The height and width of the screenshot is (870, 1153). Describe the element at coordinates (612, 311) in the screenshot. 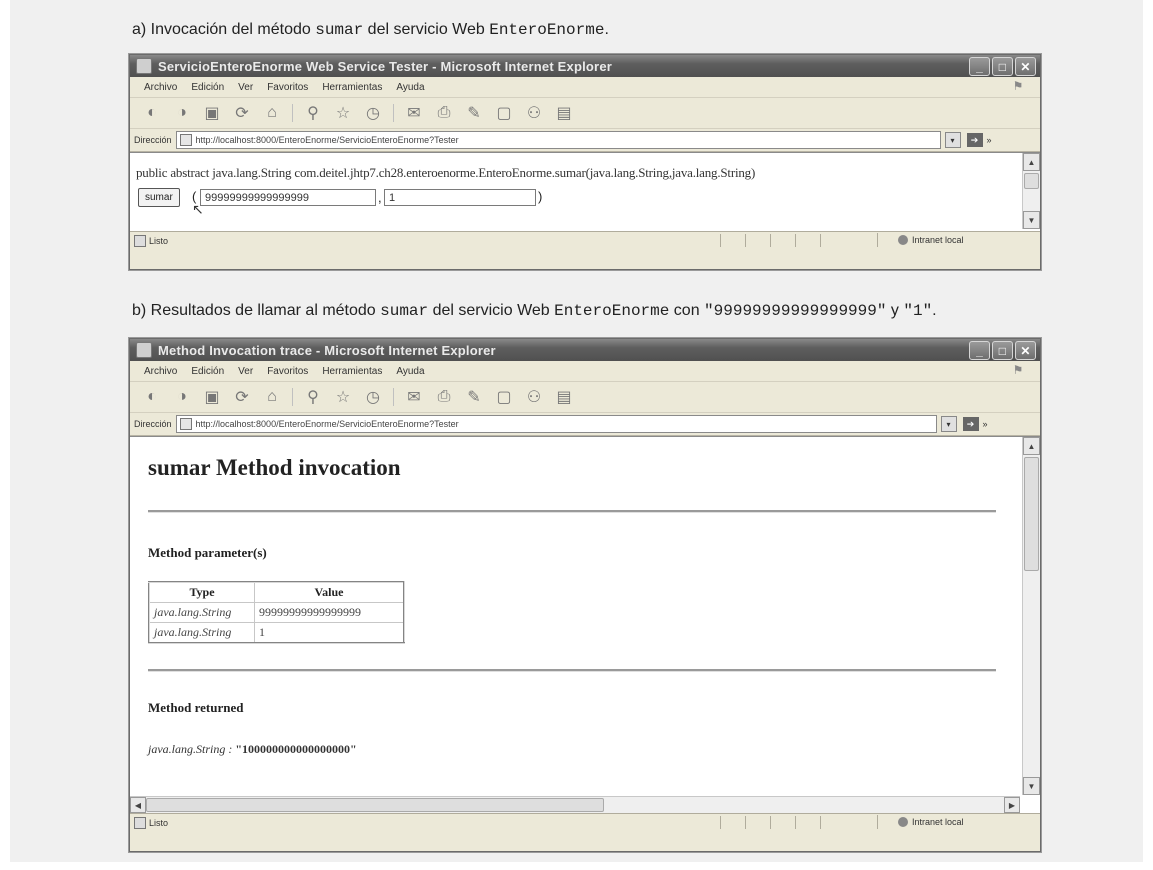

I see `caption-b-service: EnteroEnorme` at that location.